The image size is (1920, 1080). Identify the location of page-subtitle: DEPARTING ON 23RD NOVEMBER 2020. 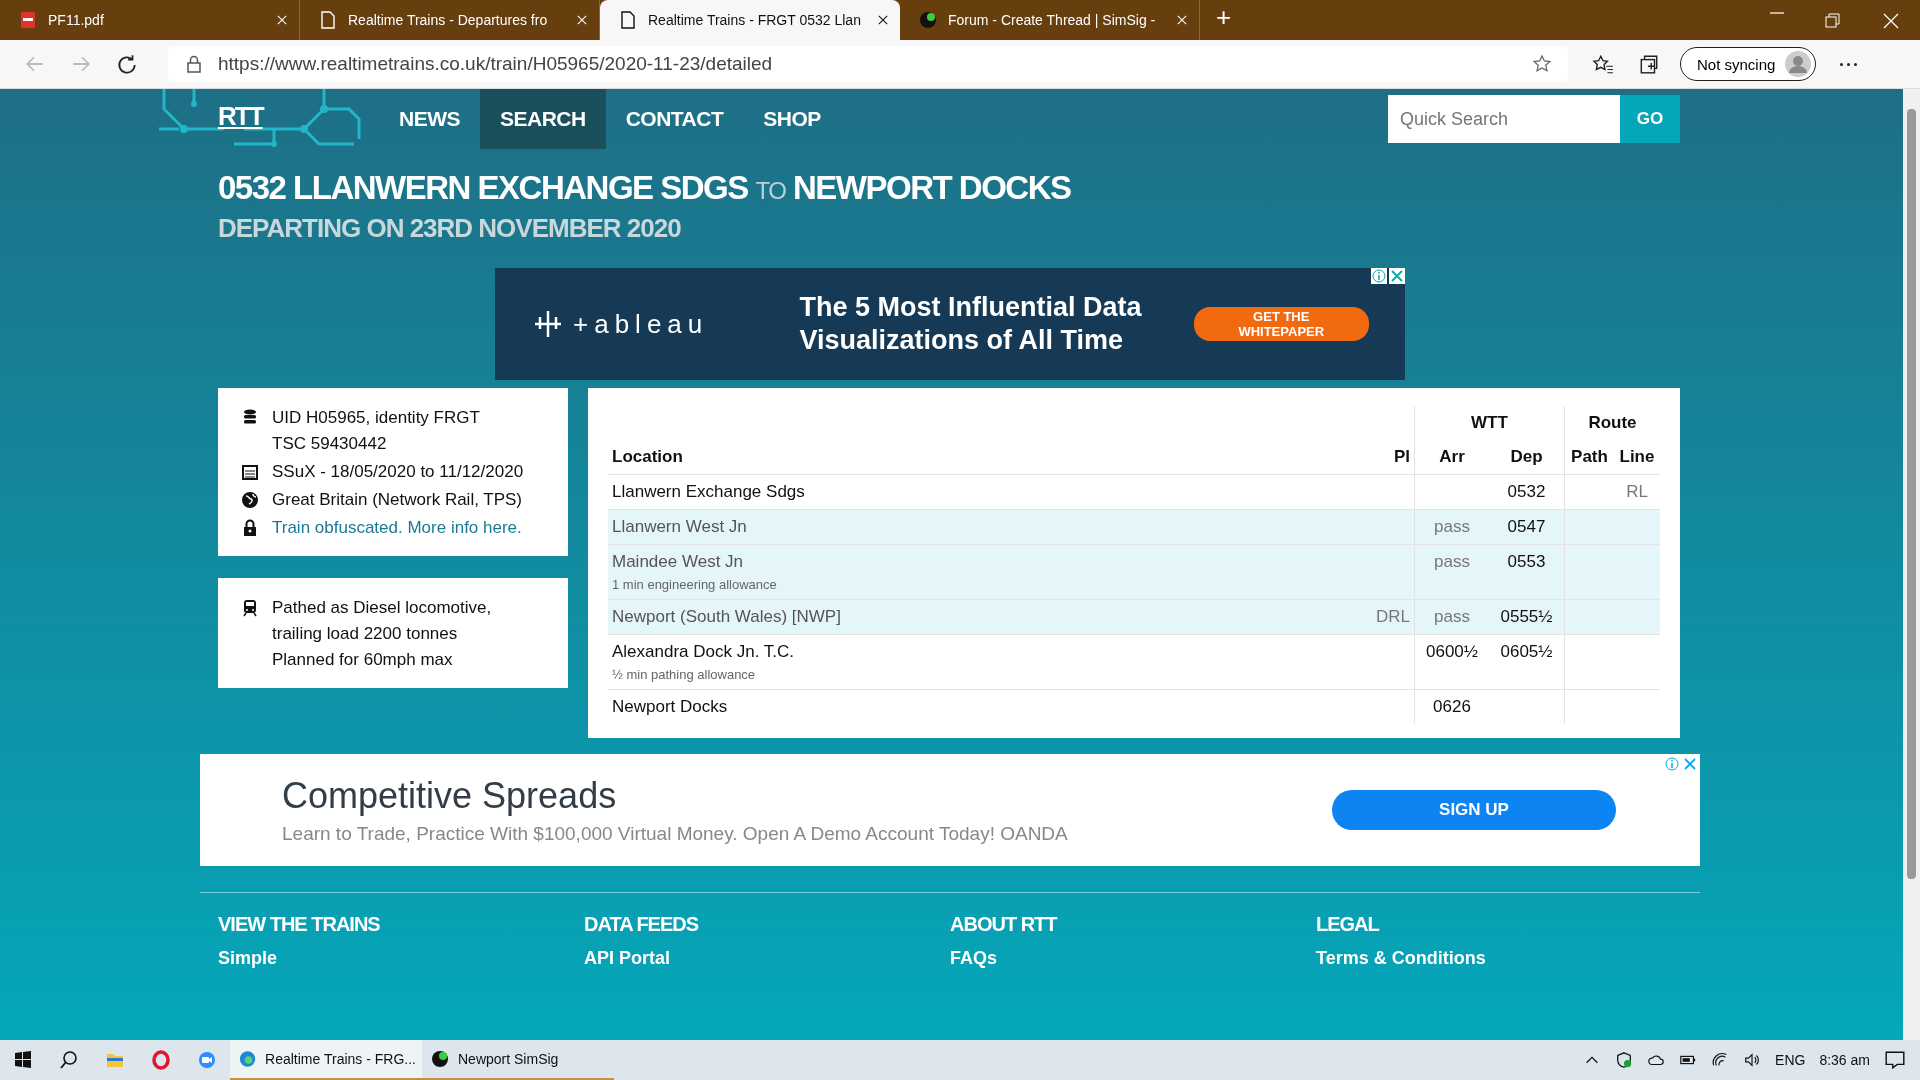
(450, 228).